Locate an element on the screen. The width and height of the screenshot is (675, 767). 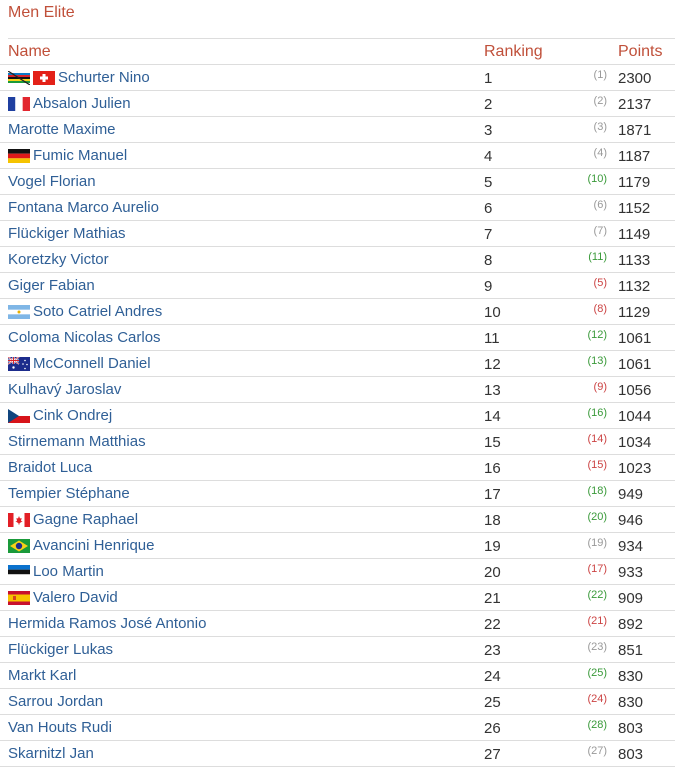
rider-name-link: Markt Karl is located at coordinates (42, 676).